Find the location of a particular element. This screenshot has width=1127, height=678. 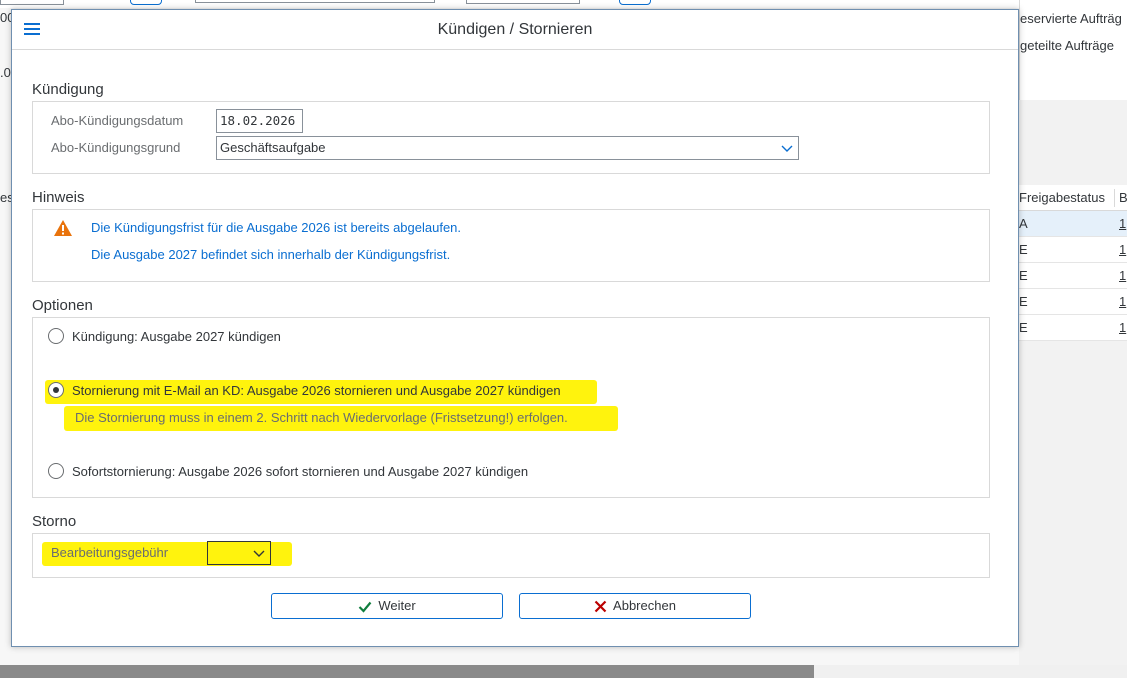

continue-button-label: Weiter is located at coordinates (397, 605).